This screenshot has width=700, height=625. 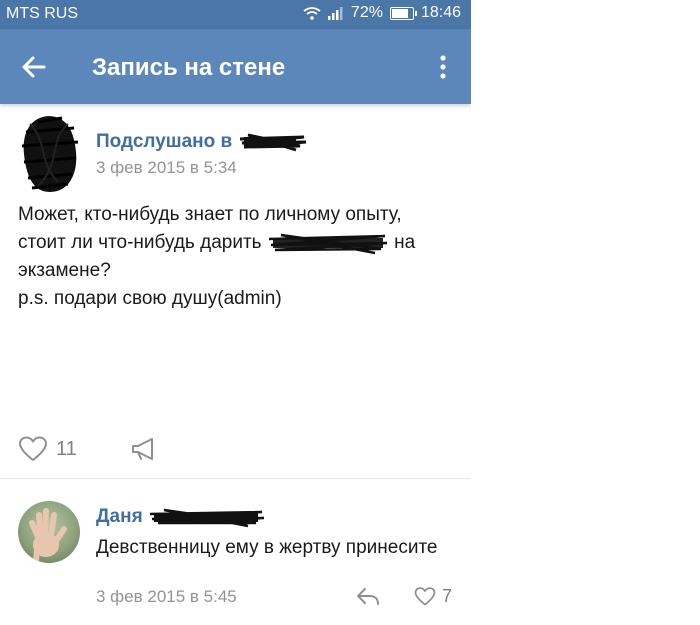 I want to click on arrow-left-icon, so click(x=34, y=67).